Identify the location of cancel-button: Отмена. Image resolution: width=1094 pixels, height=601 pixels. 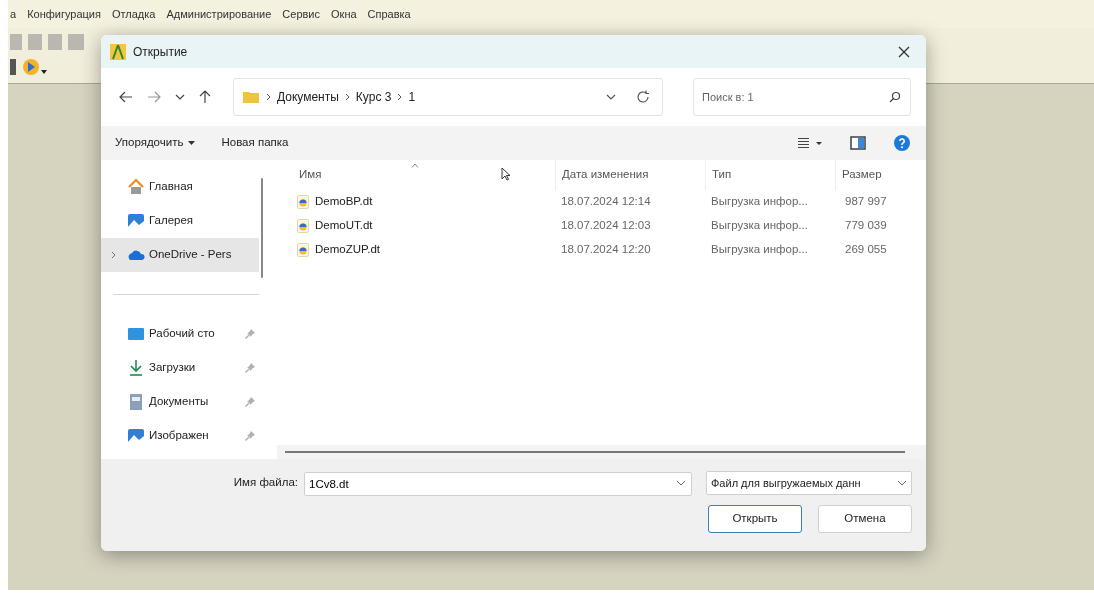
(865, 519).